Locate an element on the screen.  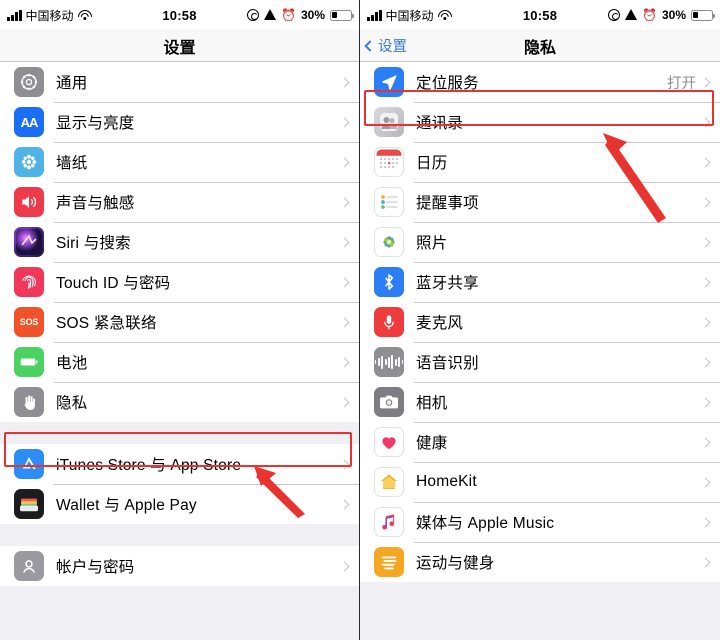
list-item-label: HomeKit is located at coordinates (446, 481).